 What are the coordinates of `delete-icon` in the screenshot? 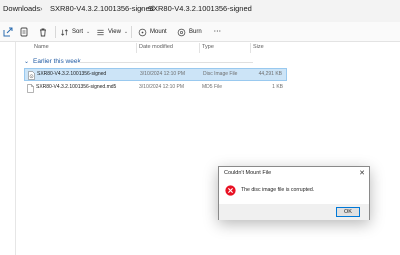 It's located at (43, 32).